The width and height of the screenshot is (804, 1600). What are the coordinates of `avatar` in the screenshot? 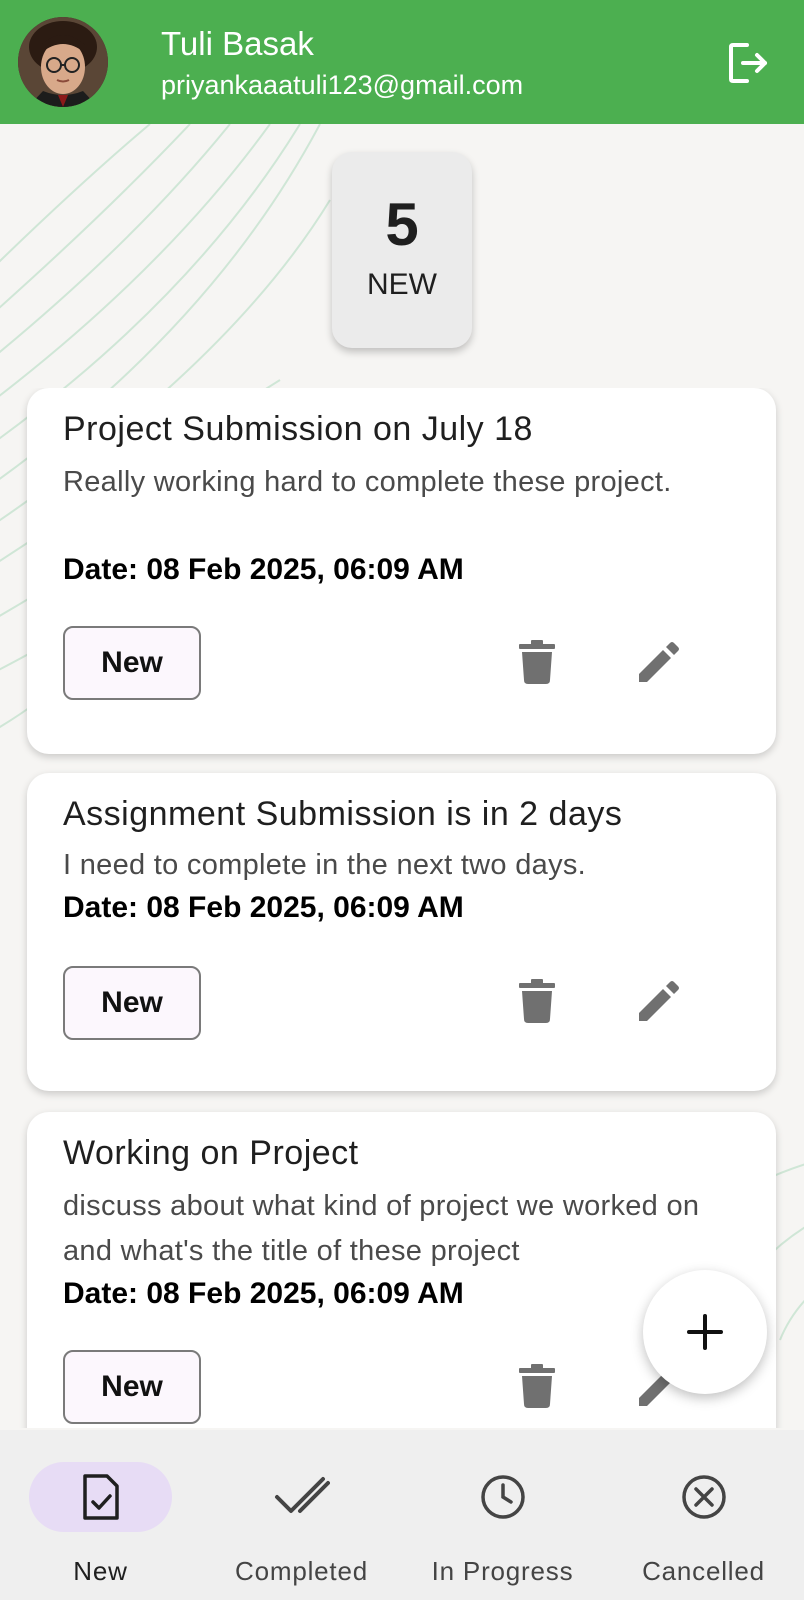 It's located at (63, 62).